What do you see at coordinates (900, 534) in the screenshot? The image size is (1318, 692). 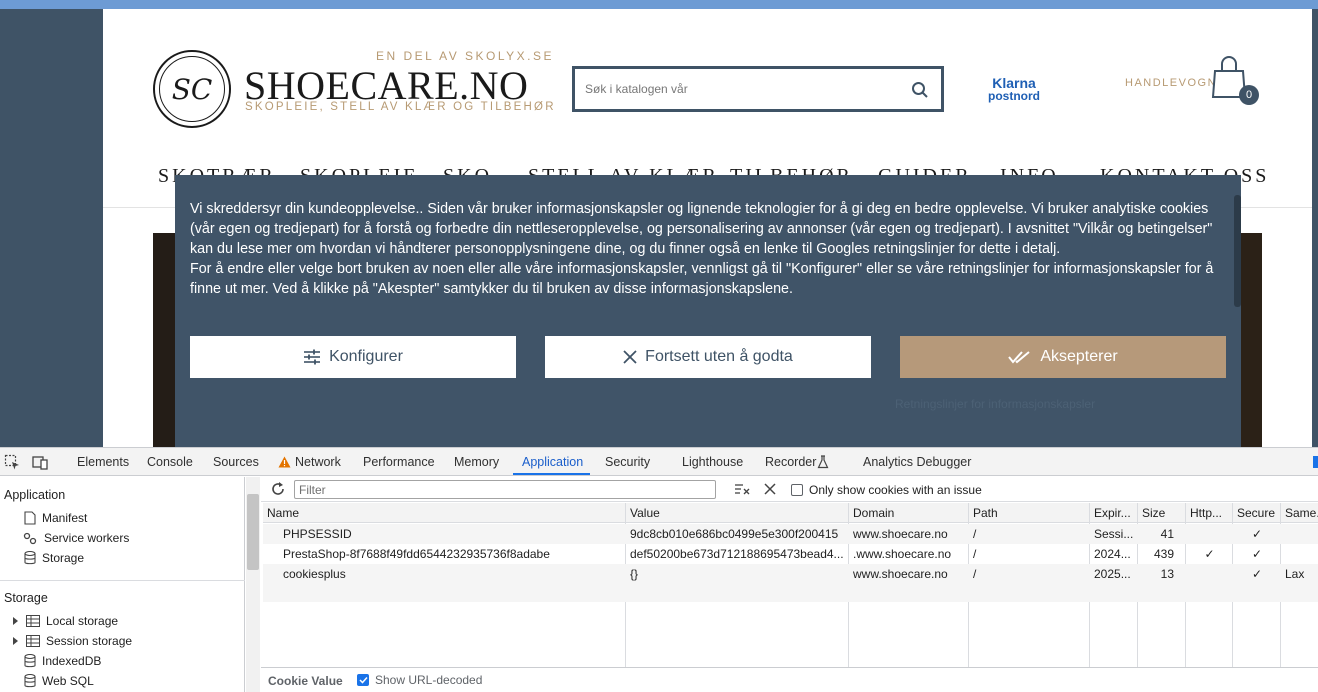 I see `cookie-domain: www.shoecare.no` at bounding box center [900, 534].